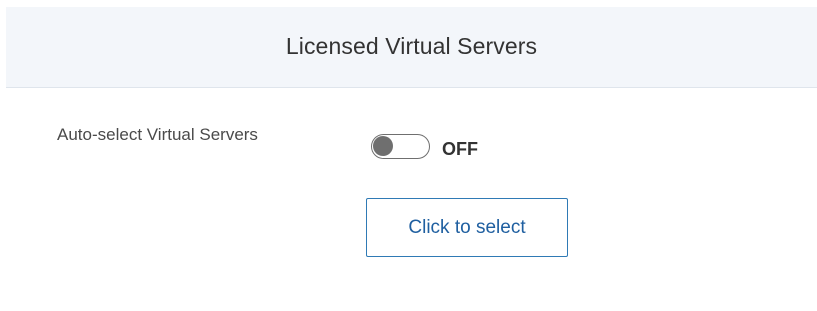 The height and width of the screenshot is (311, 817). I want to click on toggle-knob, so click(383, 146).